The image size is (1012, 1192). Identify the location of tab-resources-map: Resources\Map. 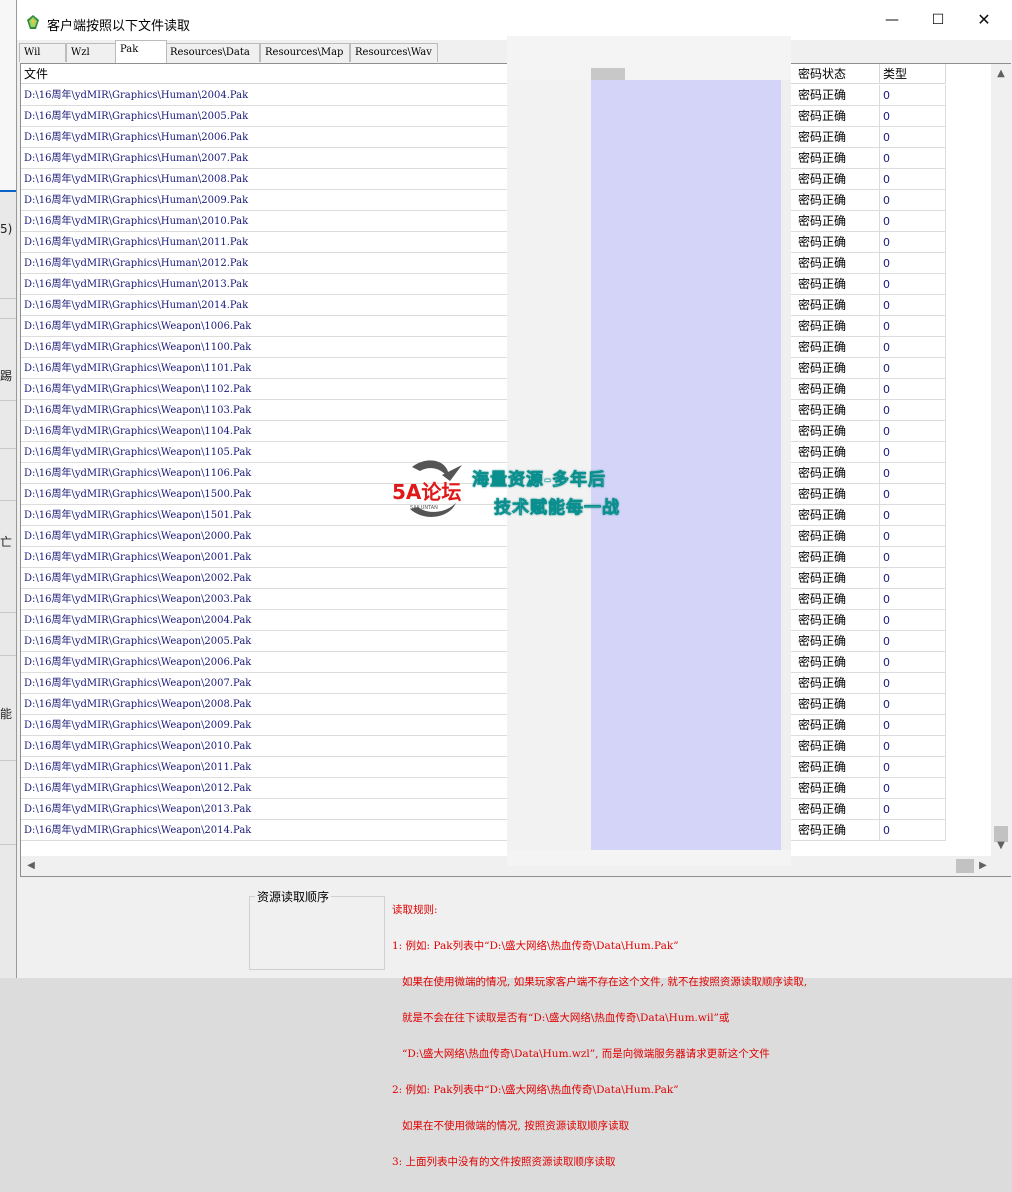
(305, 52).